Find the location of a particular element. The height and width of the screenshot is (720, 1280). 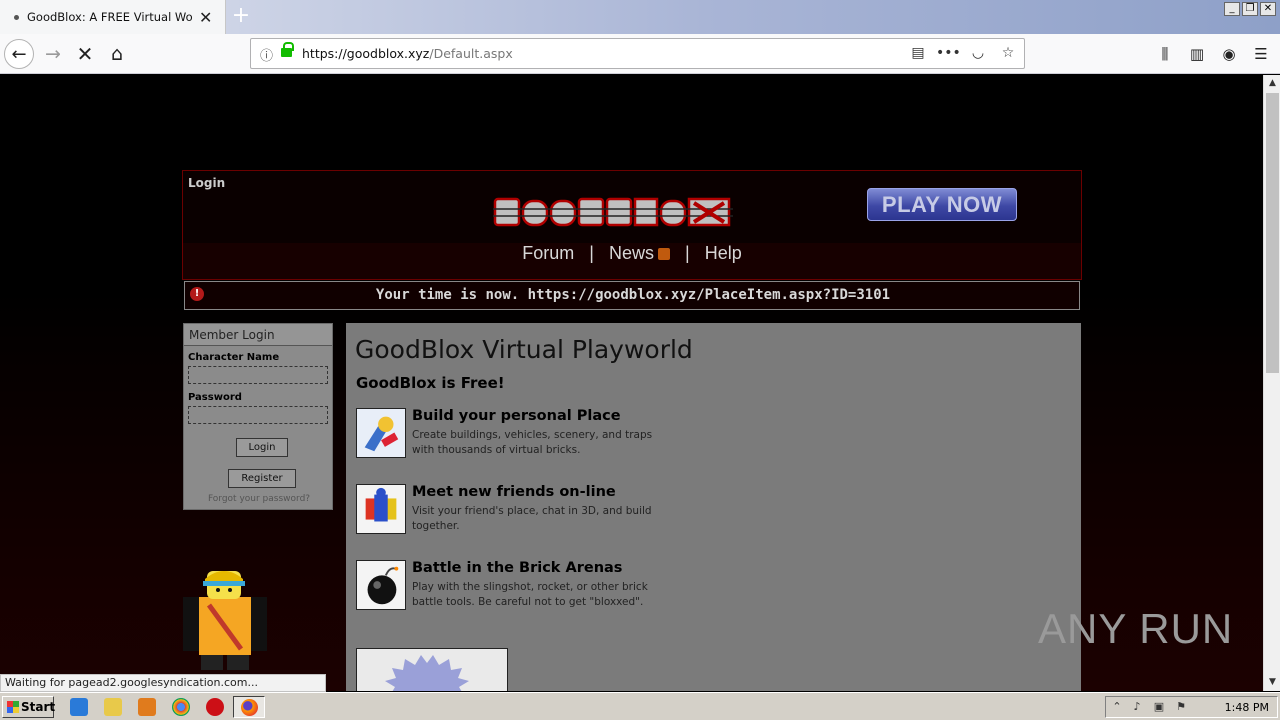

feature-title: Build your personal Place is located at coordinates (516, 416).